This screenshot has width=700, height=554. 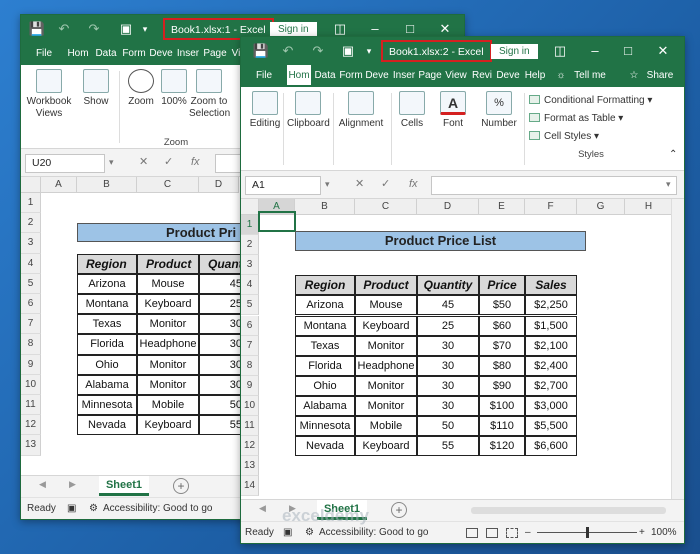 I want to click on editing-button: Editing, so click(x=265, y=110).